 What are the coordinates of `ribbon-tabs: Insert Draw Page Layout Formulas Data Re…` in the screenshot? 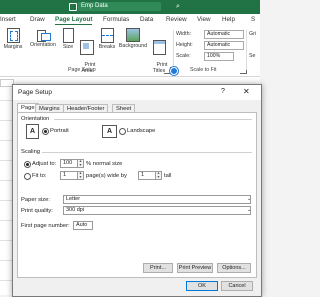 It's located at (130, 20).